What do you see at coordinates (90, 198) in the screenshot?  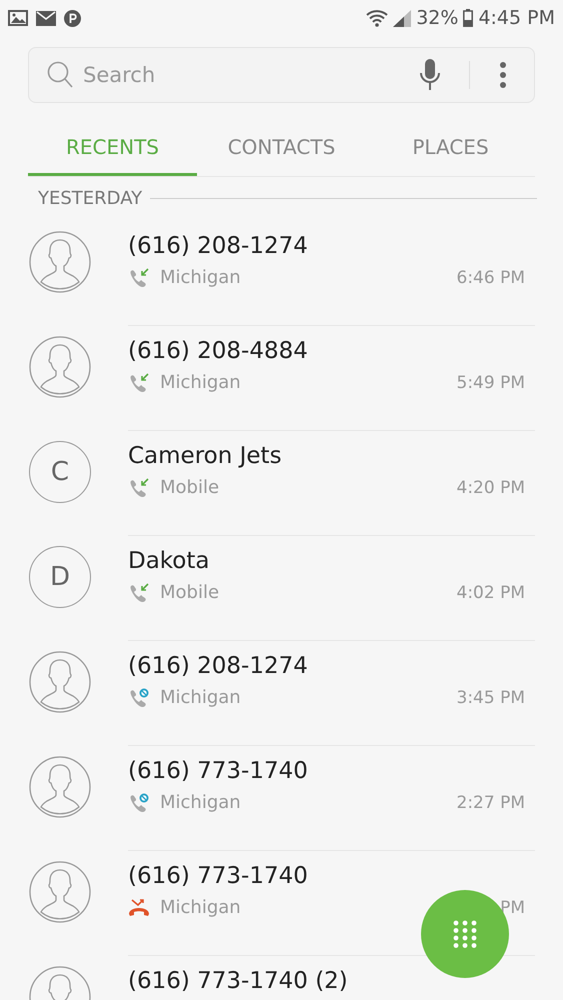 I see `section-header: YESTERDAY` at bounding box center [90, 198].